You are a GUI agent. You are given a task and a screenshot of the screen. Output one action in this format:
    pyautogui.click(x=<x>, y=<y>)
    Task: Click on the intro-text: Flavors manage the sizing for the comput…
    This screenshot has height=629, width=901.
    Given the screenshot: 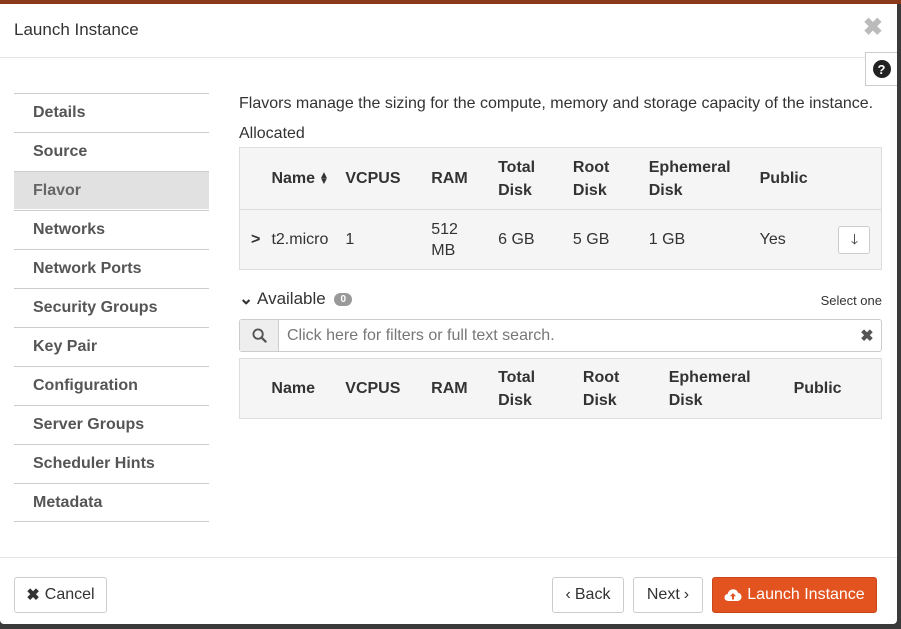 What is the action you would take?
    pyautogui.click(x=556, y=103)
    